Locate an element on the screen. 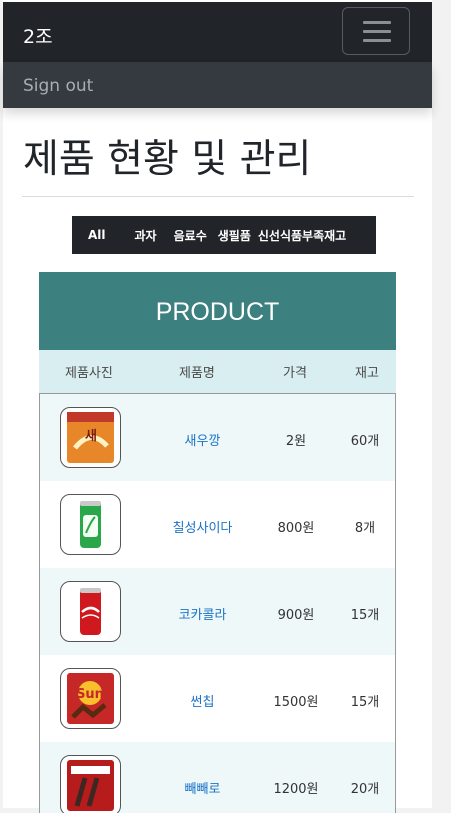 This screenshot has height=813, width=451. product-name-link: 칠성사이다 is located at coordinates (202, 526).